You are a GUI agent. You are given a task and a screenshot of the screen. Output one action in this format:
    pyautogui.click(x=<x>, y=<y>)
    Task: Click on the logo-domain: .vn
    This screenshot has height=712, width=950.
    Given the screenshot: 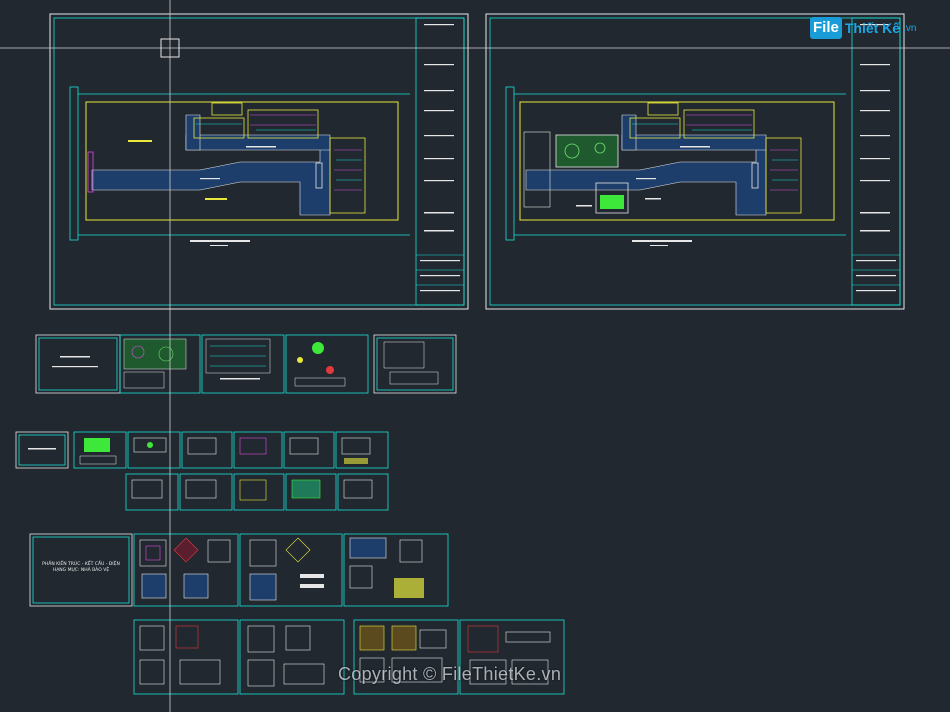 What is the action you would take?
    pyautogui.click(x=910, y=28)
    